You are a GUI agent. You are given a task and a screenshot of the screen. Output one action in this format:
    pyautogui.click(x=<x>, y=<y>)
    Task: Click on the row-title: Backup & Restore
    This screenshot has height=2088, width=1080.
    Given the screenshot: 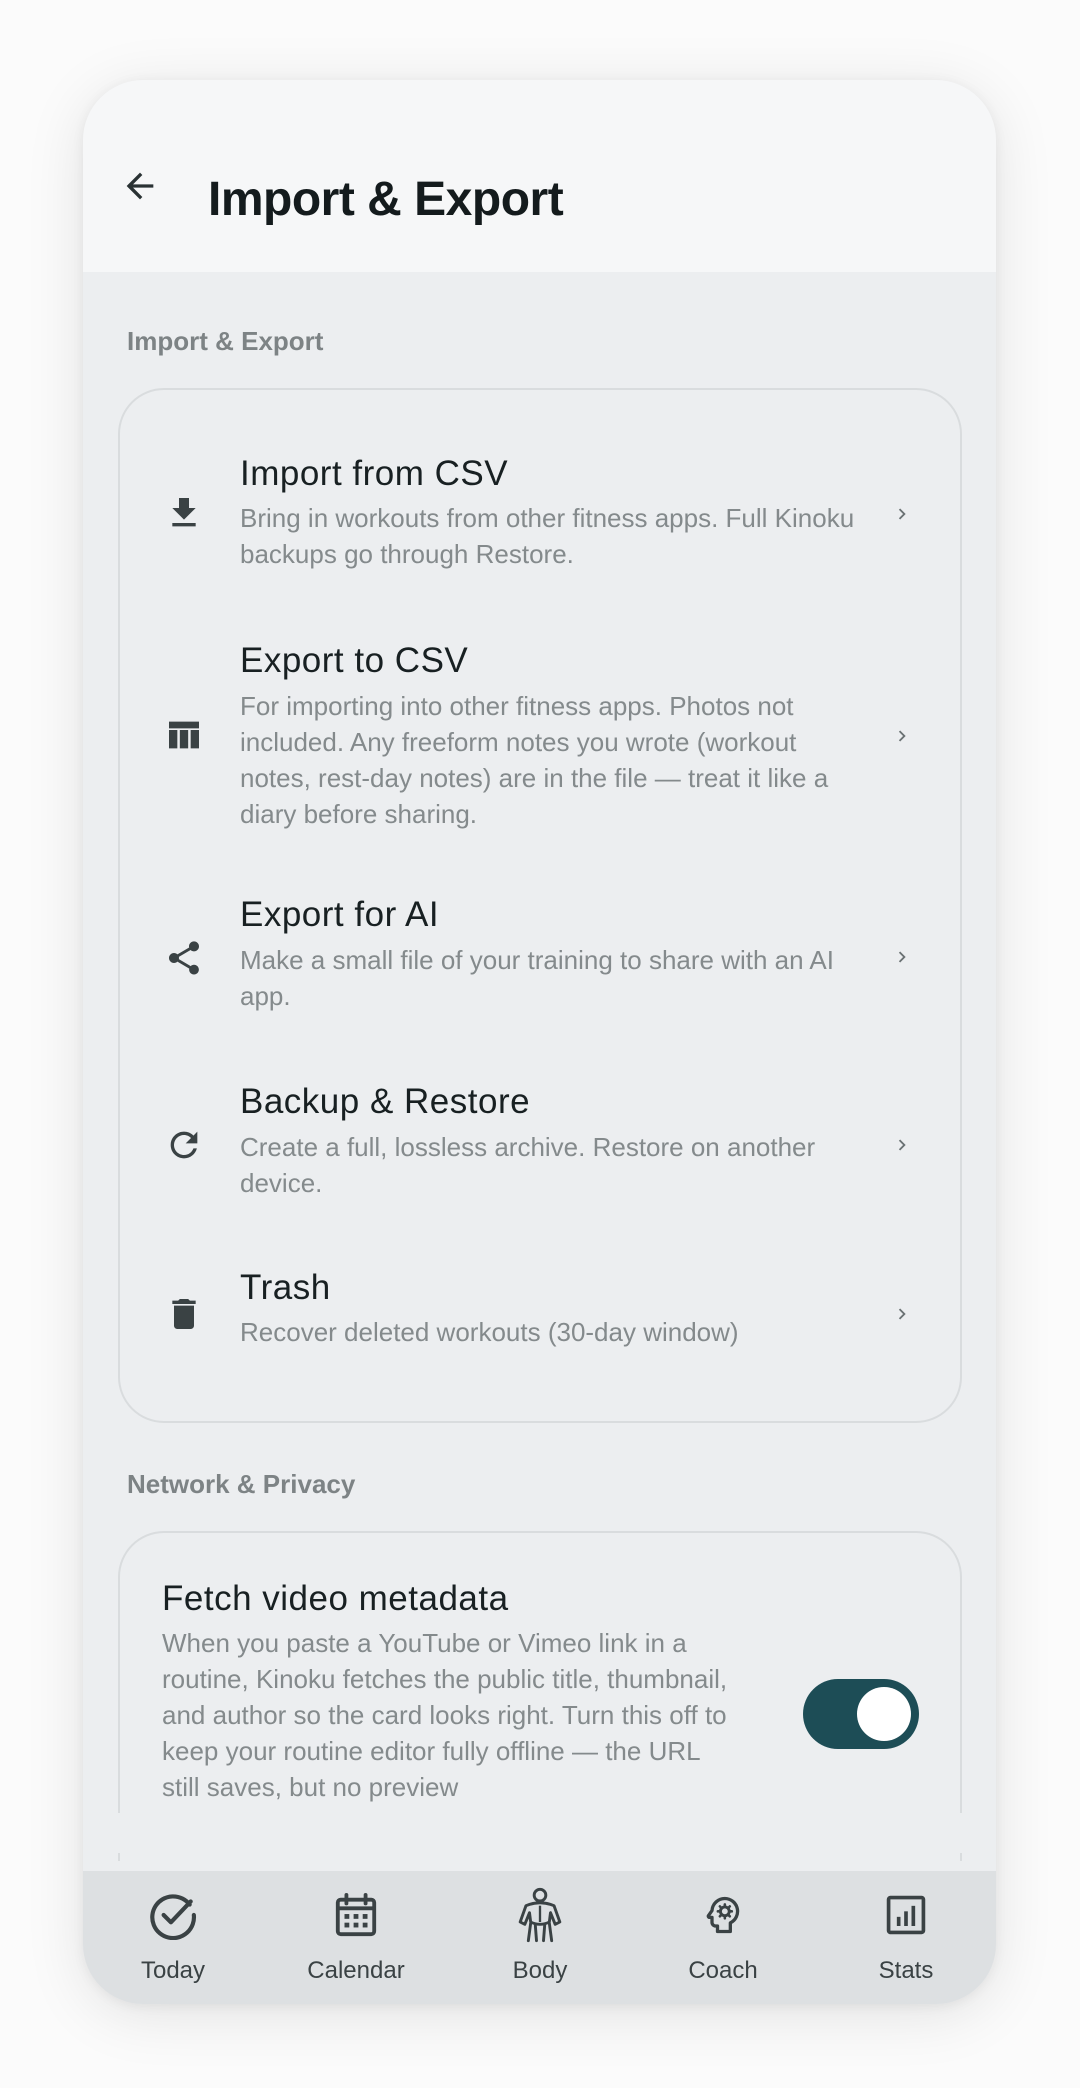 What is the action you would take?
    pyautogui.click(x=385, y=1101)
    